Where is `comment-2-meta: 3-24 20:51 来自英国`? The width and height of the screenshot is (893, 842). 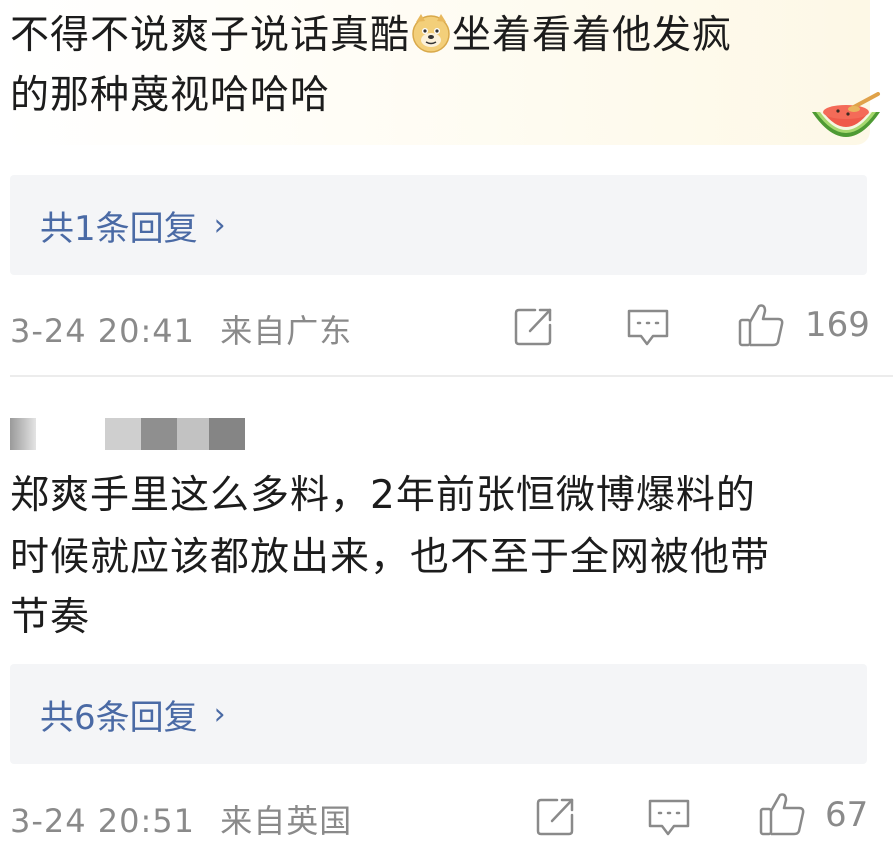 comment-2-meta: 3-24 20:51 来自英国 is located at coordinates (181, 819).